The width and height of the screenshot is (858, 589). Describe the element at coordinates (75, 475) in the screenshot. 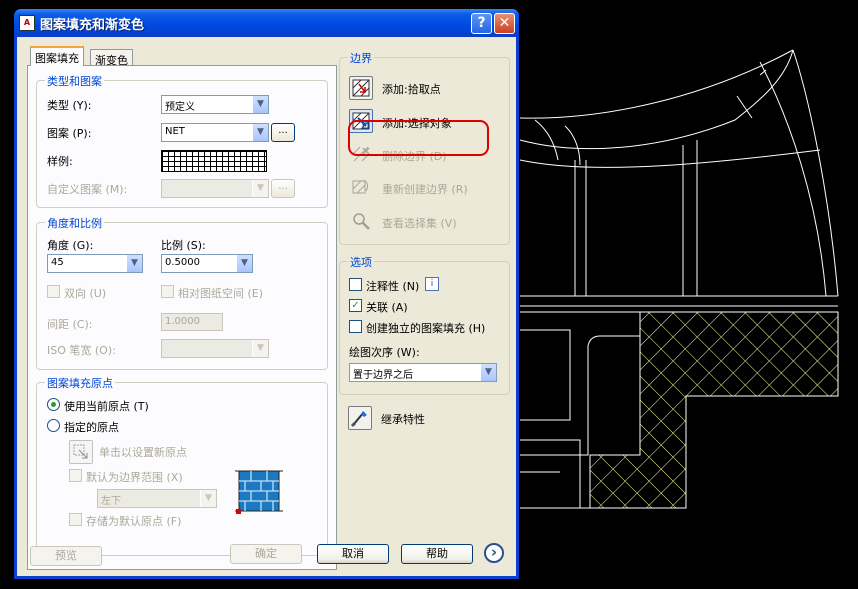

I see `default-extents-checkbox` at that location.